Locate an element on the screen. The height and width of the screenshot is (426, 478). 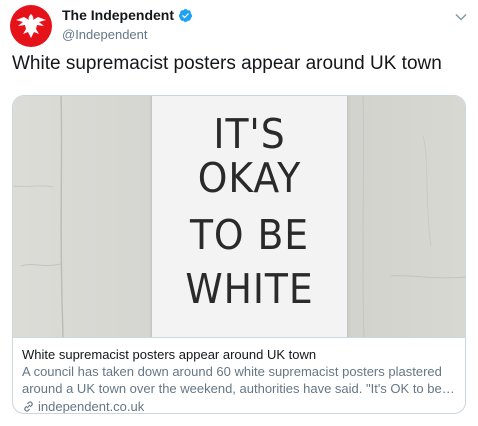
verified-badge-icon is located at coordinates (185, 15).